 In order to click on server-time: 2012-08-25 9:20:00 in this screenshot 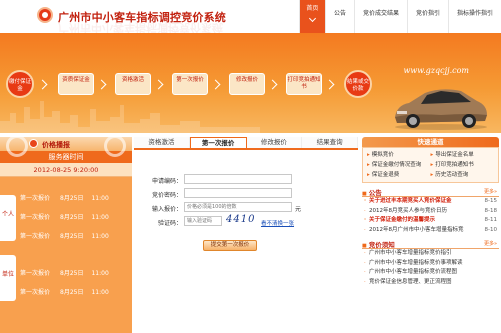, I will do `click(66, 170)`.